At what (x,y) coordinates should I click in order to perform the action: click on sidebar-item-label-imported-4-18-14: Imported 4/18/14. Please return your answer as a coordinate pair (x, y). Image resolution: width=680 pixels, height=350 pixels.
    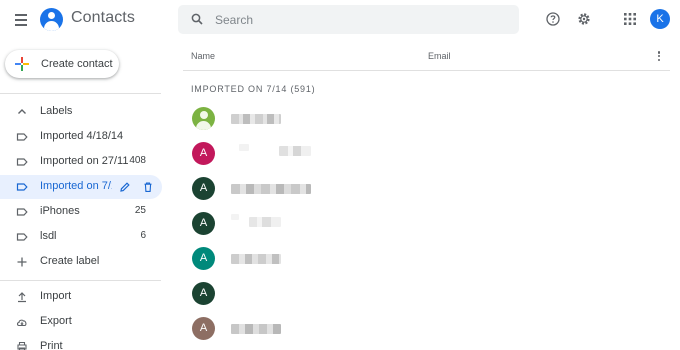
    Looking at the image, I should click on (81, 137).